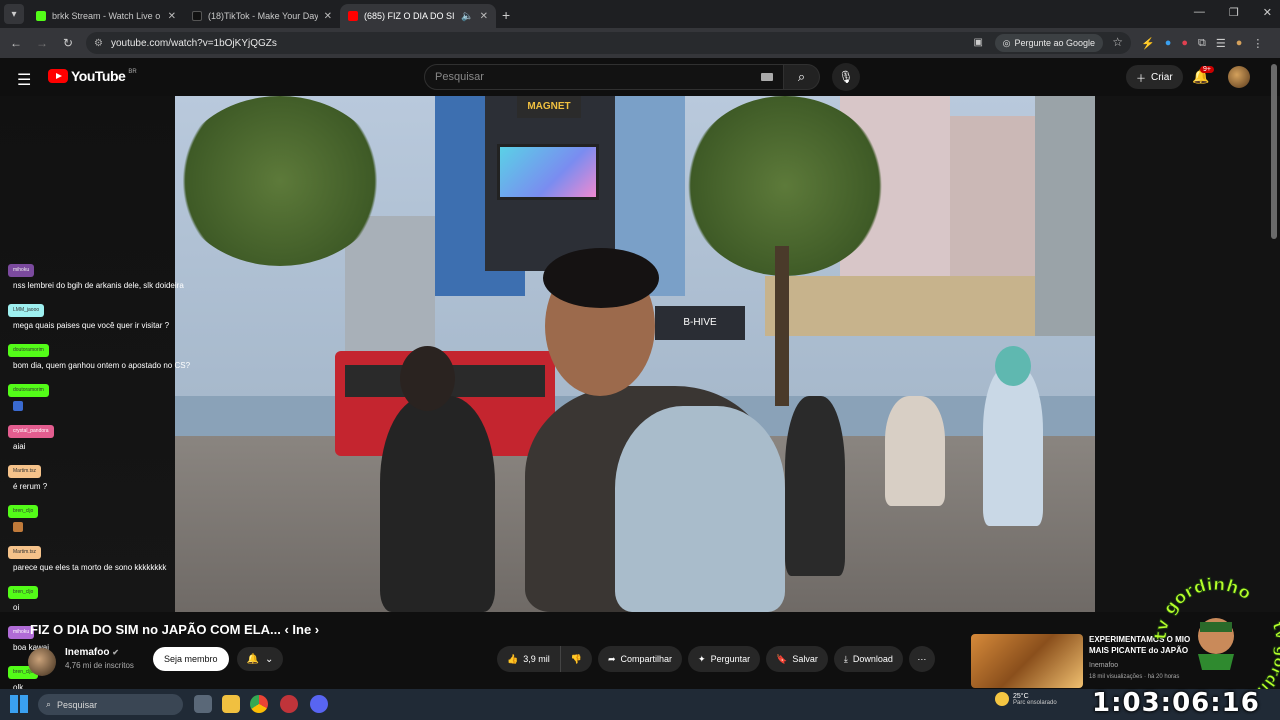 This screenshot has width=1280, height=720. I want to click on tab-title: (18)TikTok - Make Your Day, so click(263, 16).